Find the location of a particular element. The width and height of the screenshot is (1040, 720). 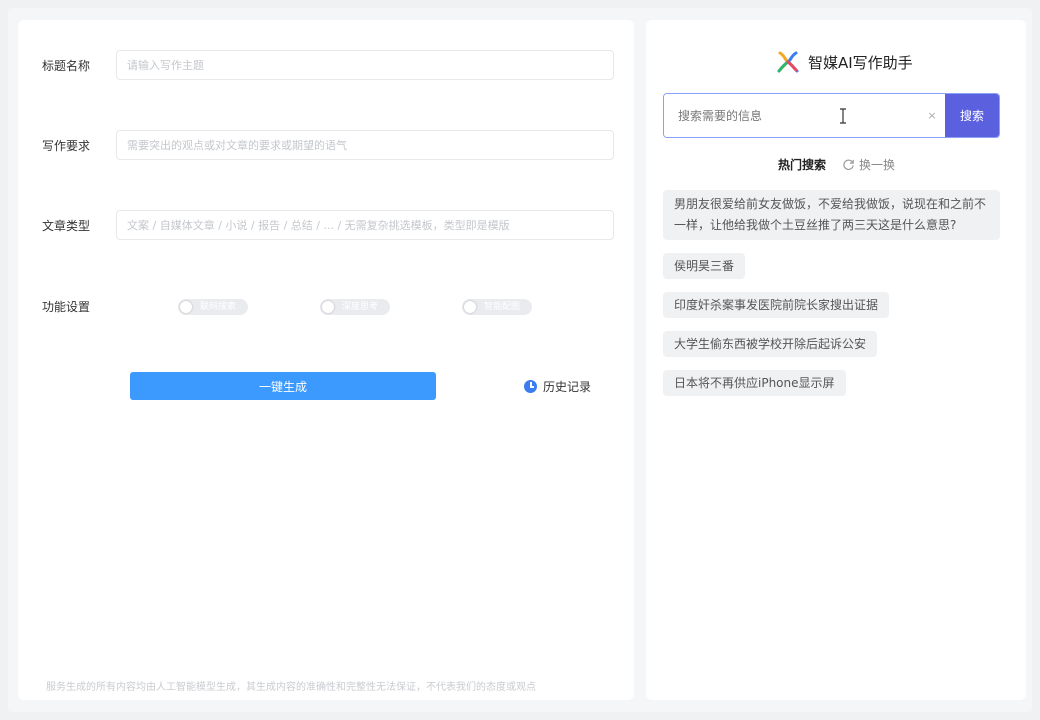

title-input is located at coordinates (365, 65).